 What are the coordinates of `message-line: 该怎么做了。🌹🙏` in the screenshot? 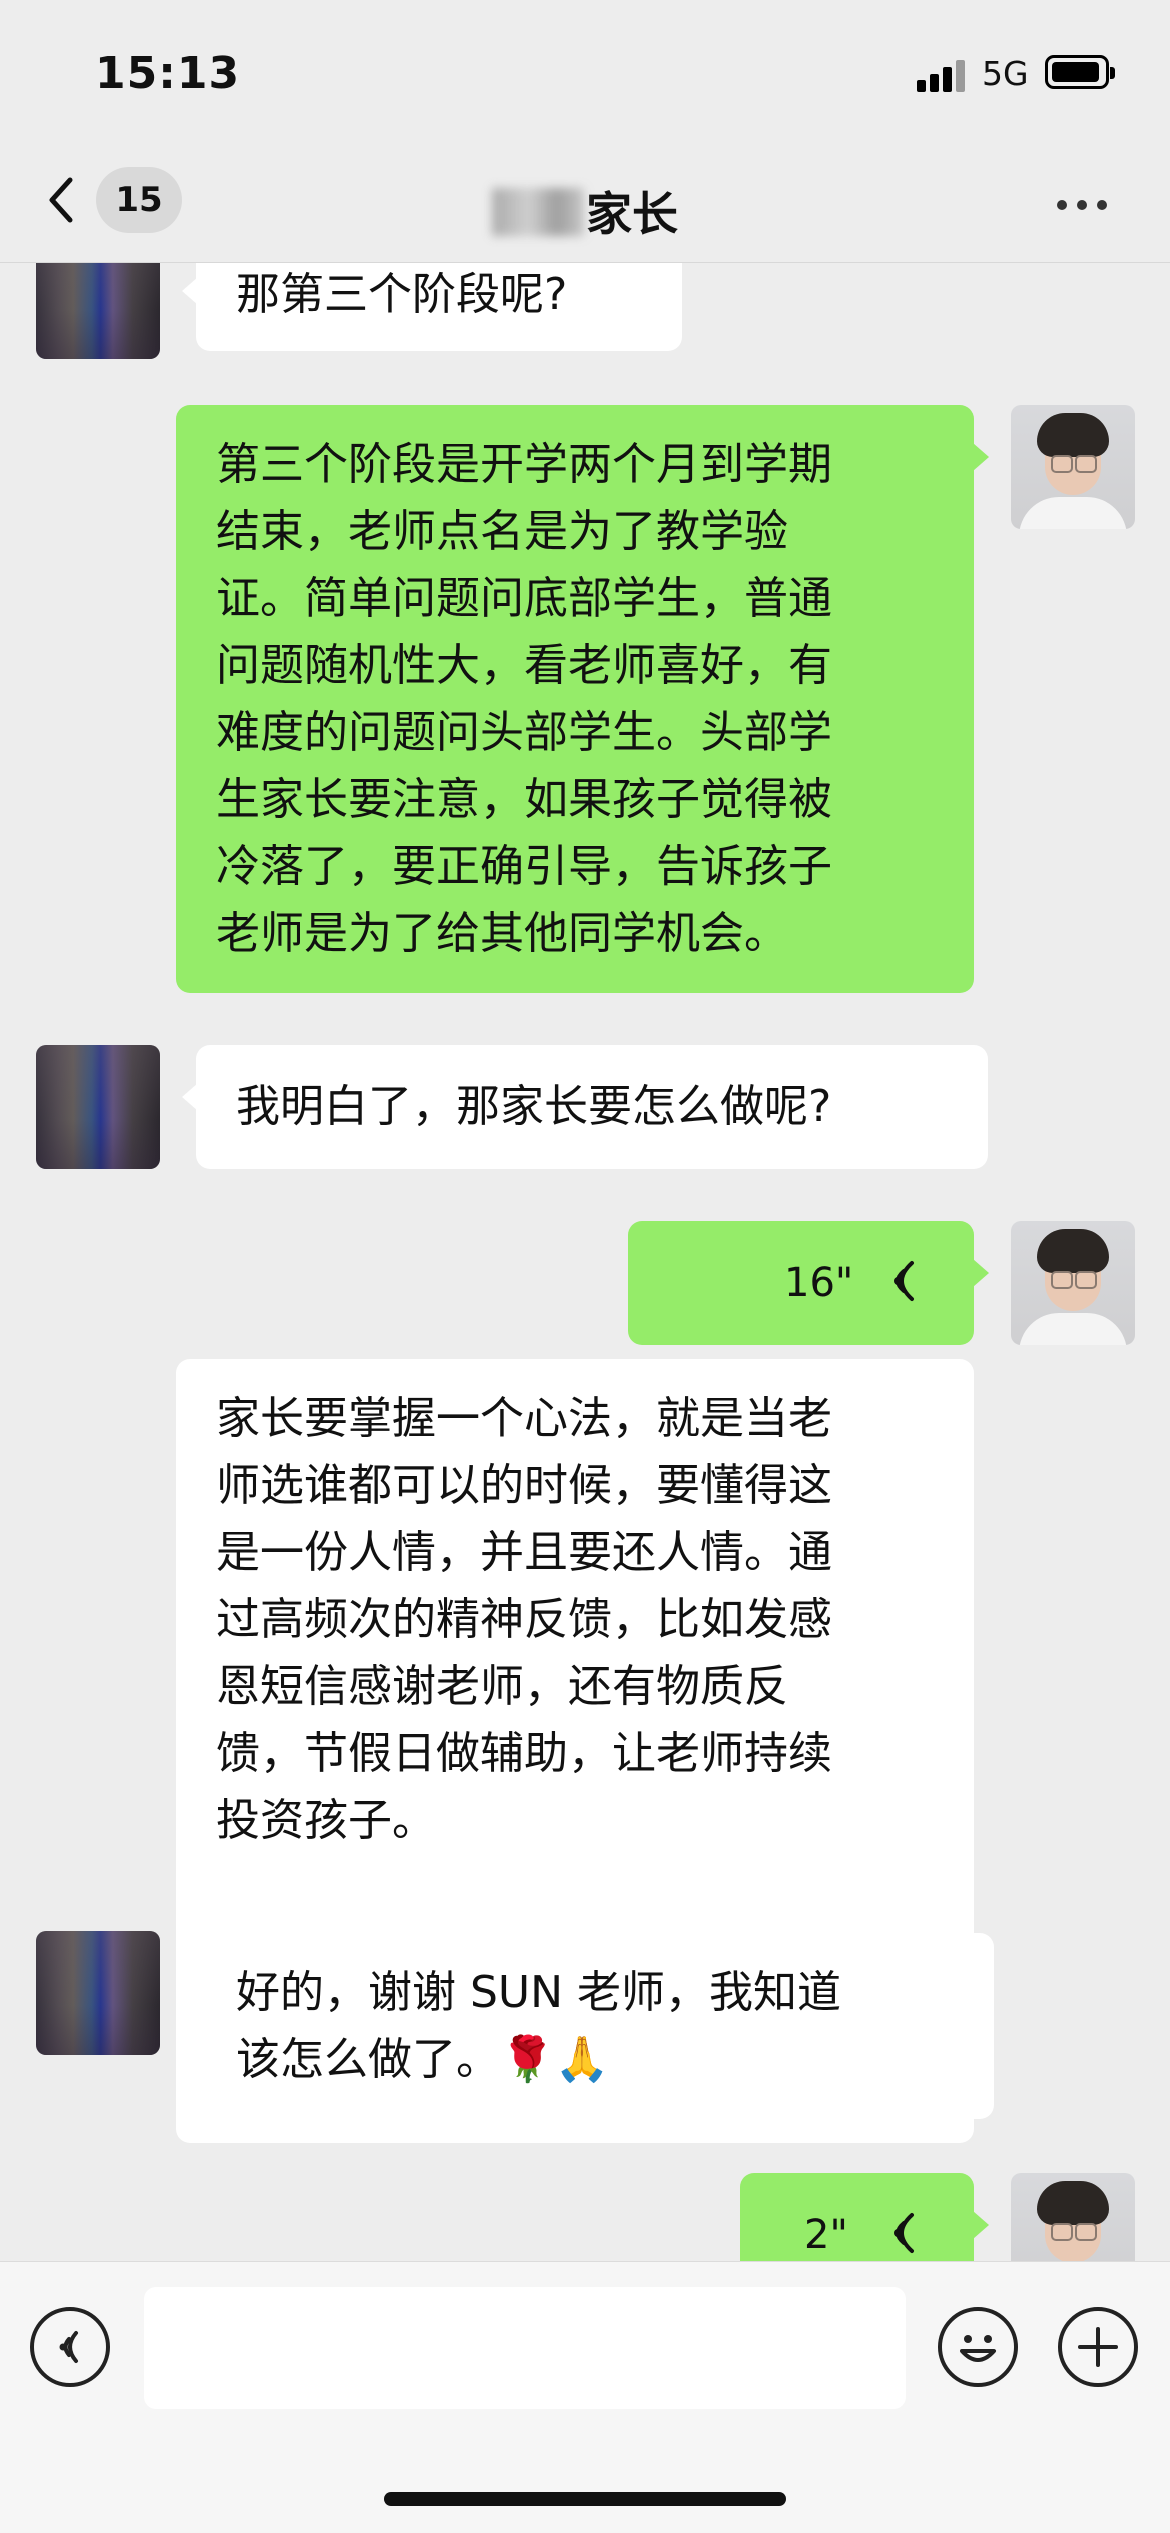 It's located at (423, 2059).